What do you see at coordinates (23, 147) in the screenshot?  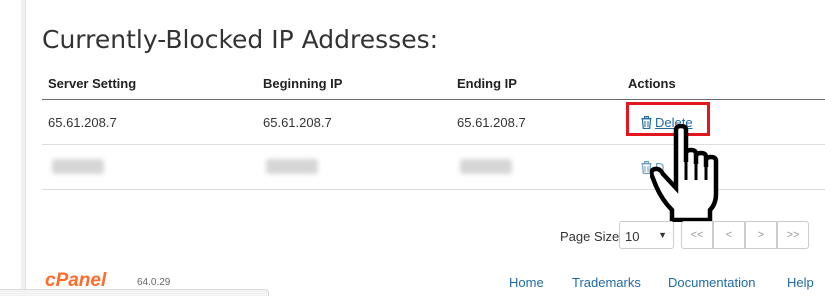 I see `left-border` at bounding box center [23, 147].